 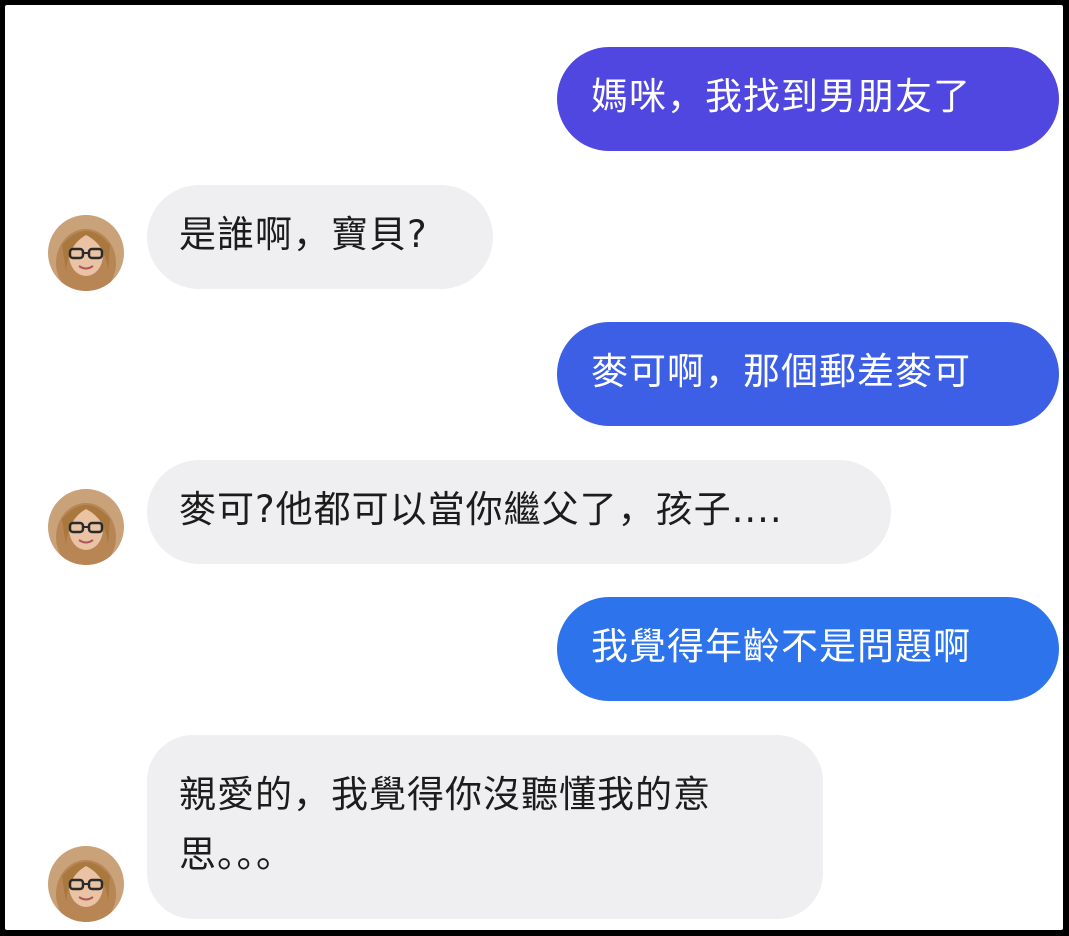 I want to click on message-text: 媽咪，我找到男朋友了, so click(x=781, y=96).